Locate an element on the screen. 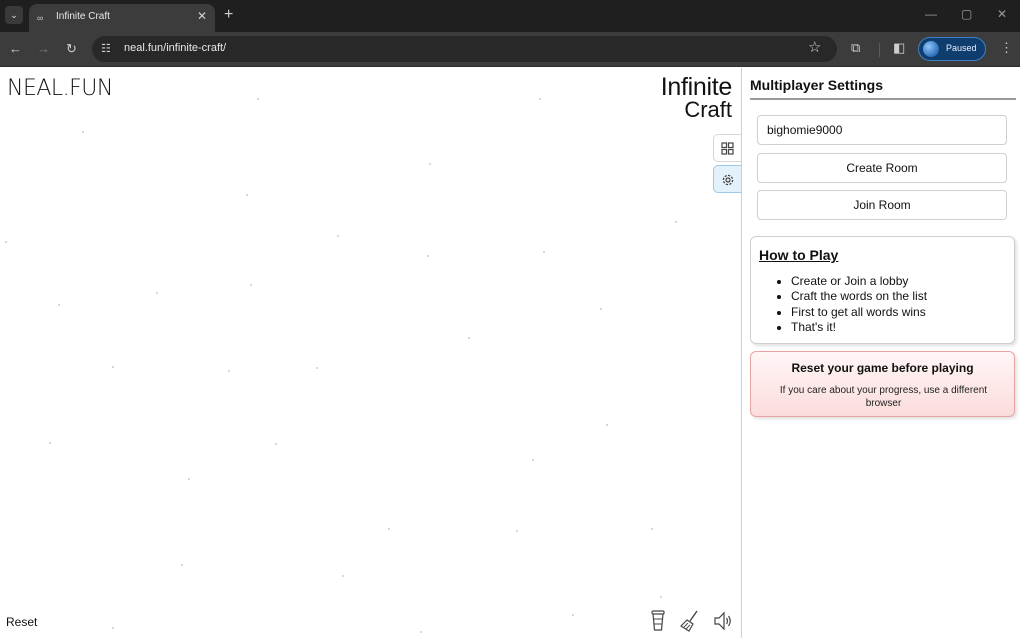 The image size is (1020, 638). gear-icon is located at coordinates (728, 180).